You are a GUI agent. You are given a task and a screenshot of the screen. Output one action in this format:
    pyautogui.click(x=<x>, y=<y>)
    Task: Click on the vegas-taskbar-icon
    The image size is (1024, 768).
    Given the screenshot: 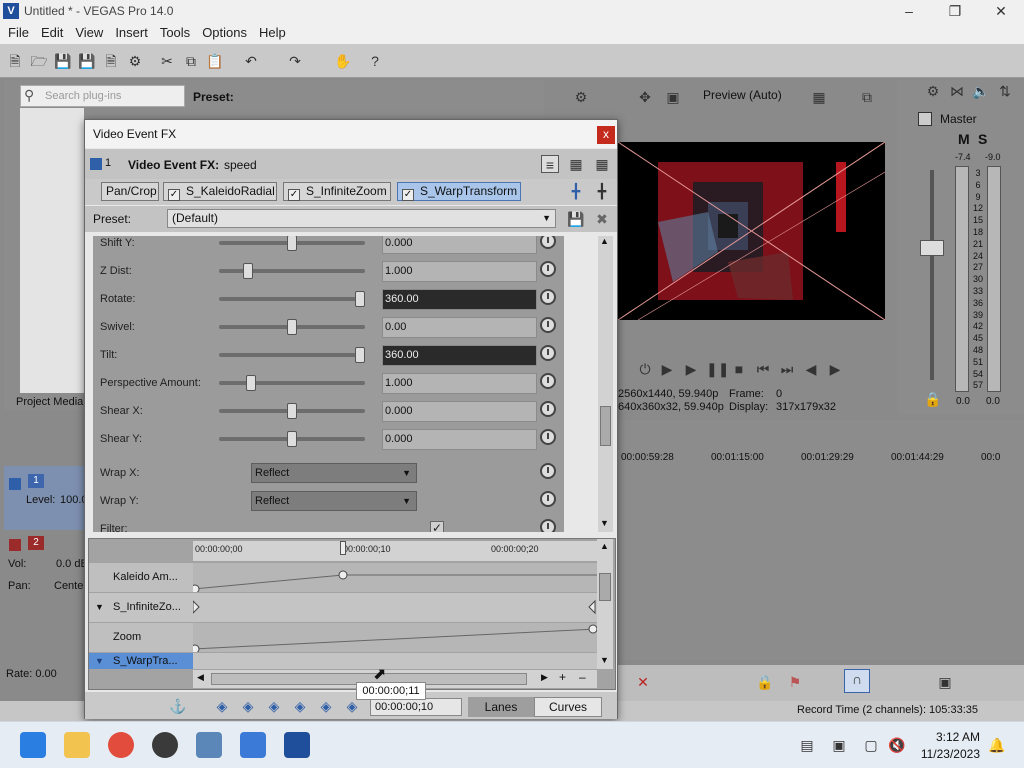 What is the action you would take?
    pyautogui.click(x=297, y=745)
    